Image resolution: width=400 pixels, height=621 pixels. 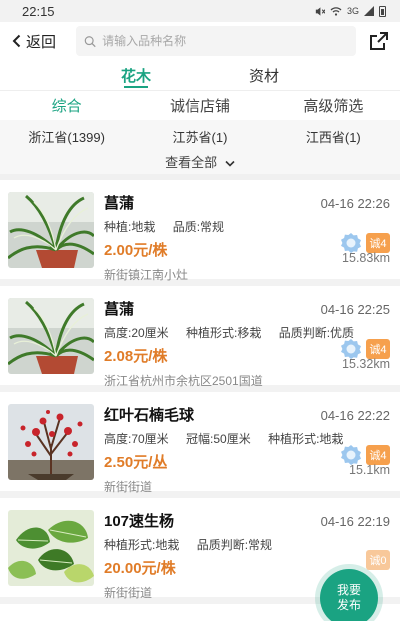 I want to click on province-jiangsu: 江苏省(1), so click(x=199, y=136).